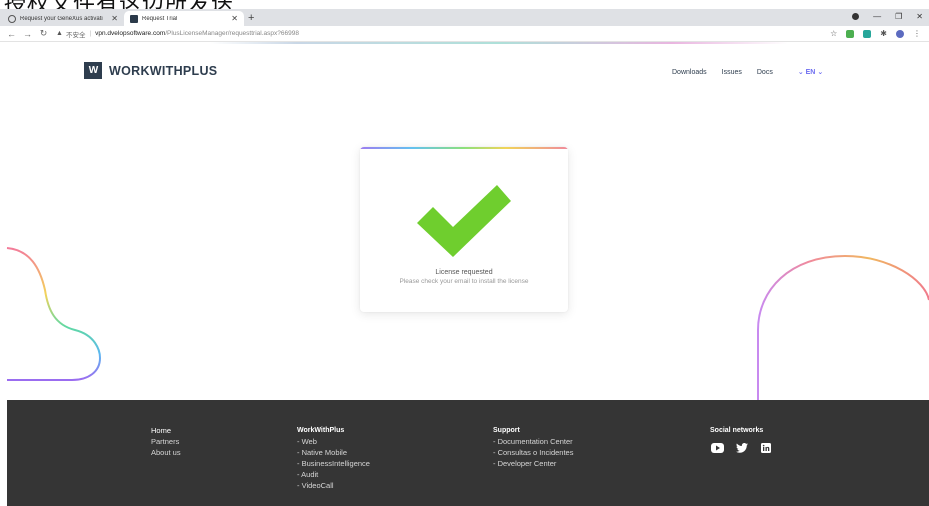 The width and height of the screenshot is (929, 506). I want to click on site-nav: Downloads Issues Docs ⌄ EN ⌄, so click(747, 72).